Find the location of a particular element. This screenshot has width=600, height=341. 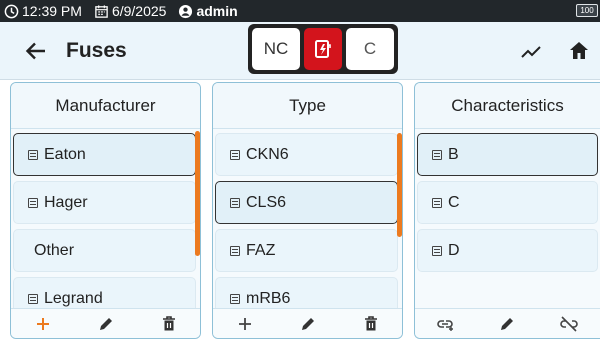

list-item-faz: FAZ is located at coordinates (306, 250).